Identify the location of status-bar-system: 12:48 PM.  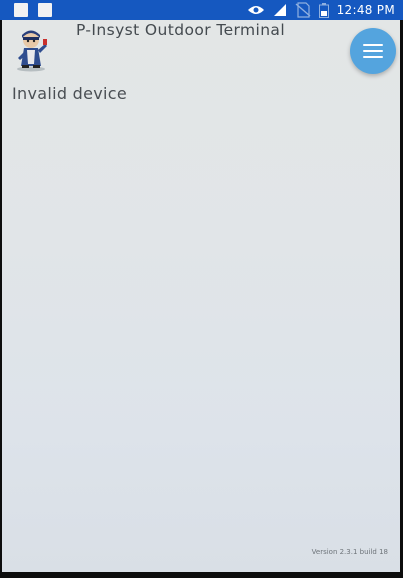
(321, 10).